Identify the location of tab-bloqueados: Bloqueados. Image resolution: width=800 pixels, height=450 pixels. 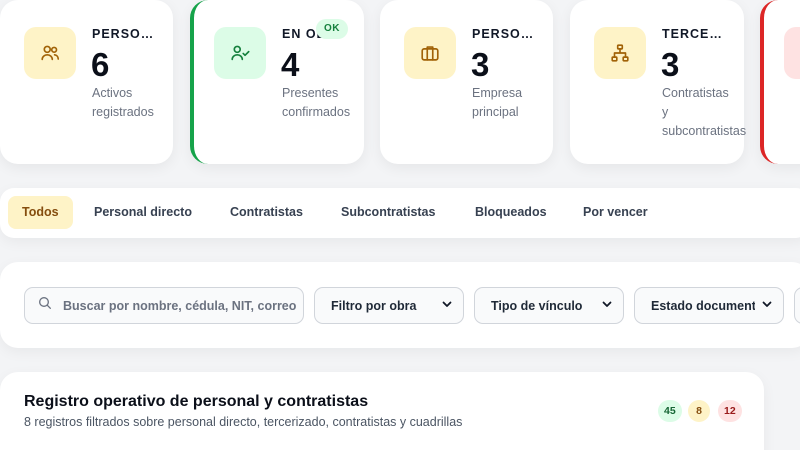
(511, 212).